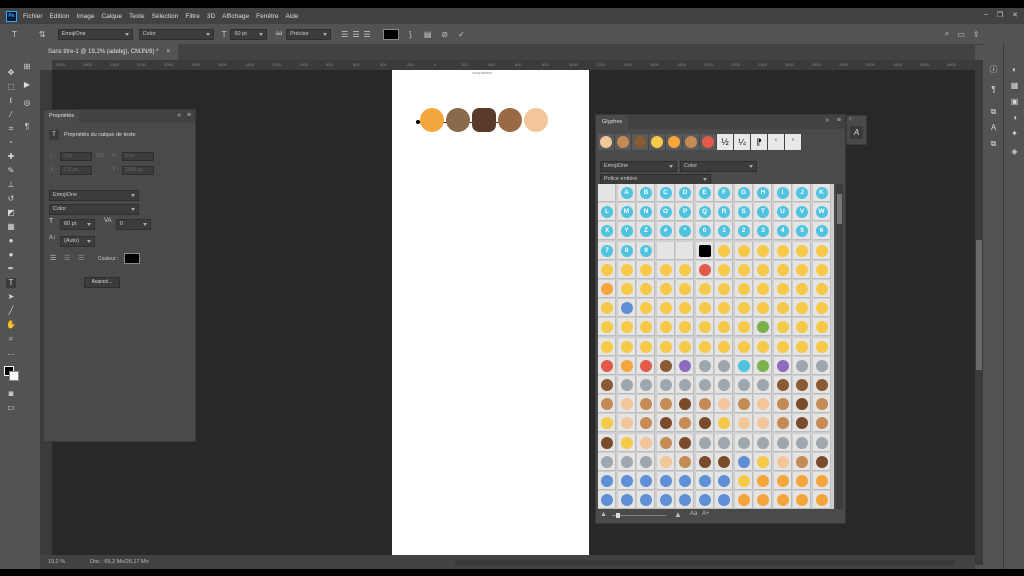  Describe the element at coordinates (14, 376) in the screenshot. I see `background-color-swatch` at that location.